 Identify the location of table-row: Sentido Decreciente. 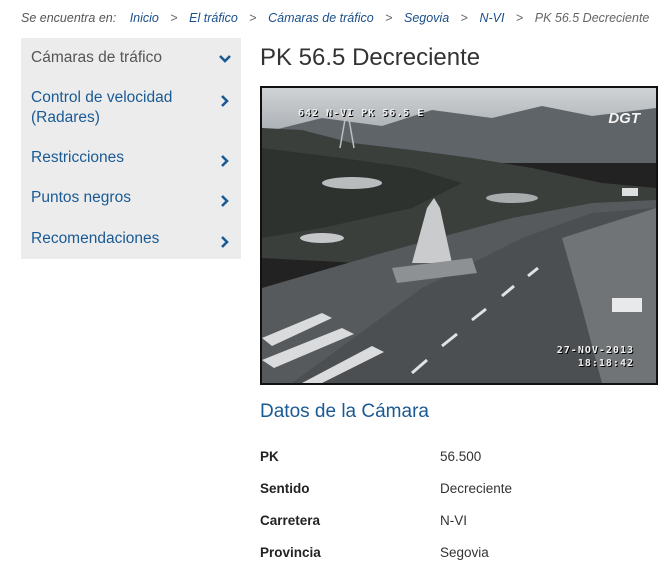
(460, 488).